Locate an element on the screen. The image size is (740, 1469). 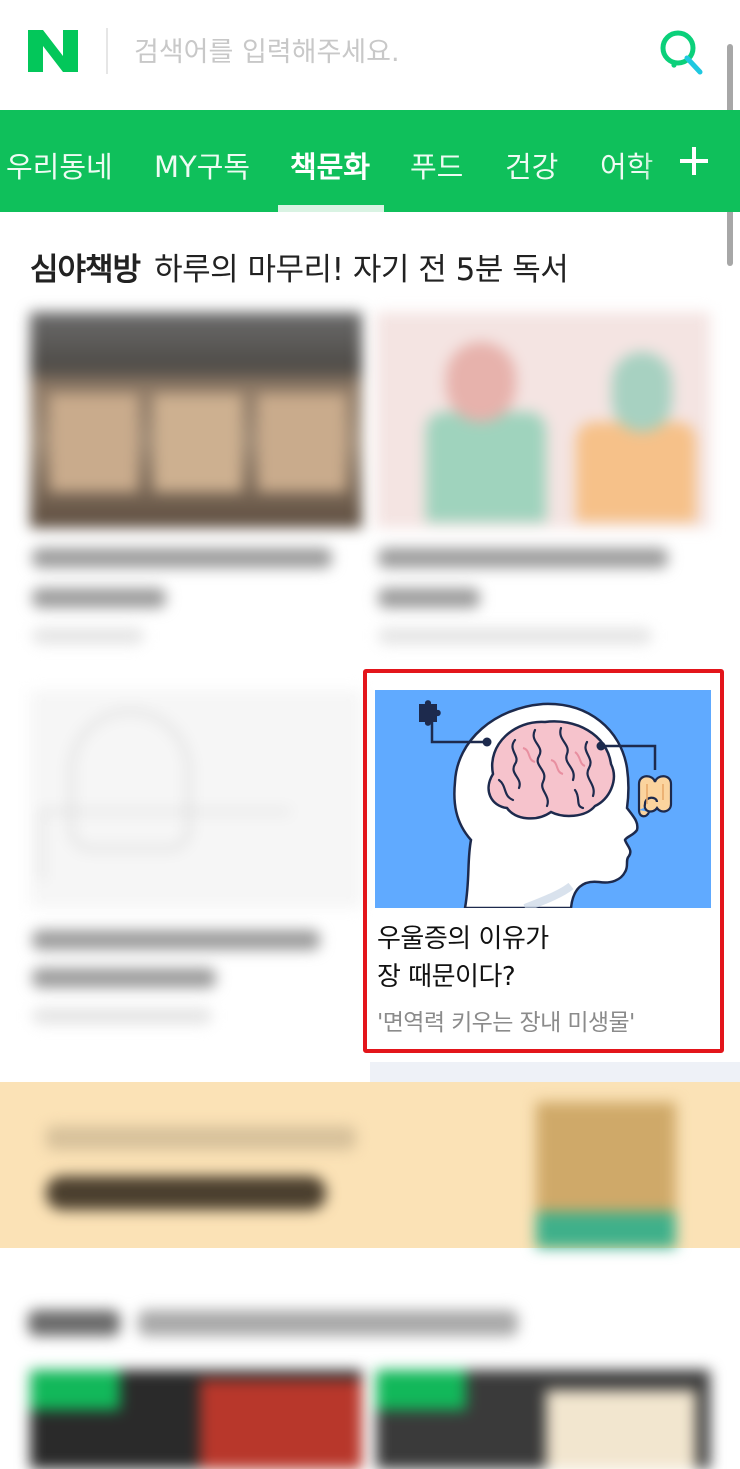
active-tab-indicator is located at coordinates (331, 208).